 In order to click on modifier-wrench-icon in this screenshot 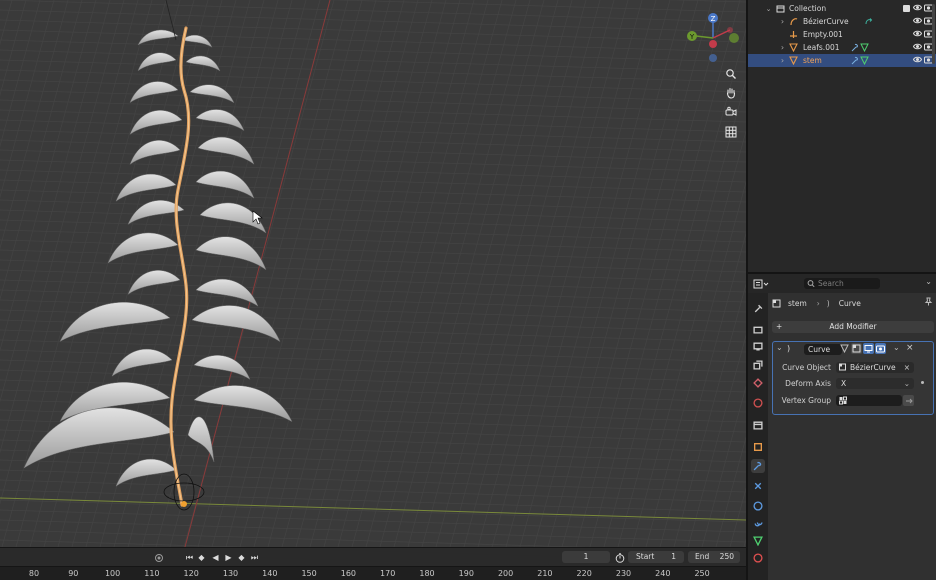, I will do `click(757, 466)`.